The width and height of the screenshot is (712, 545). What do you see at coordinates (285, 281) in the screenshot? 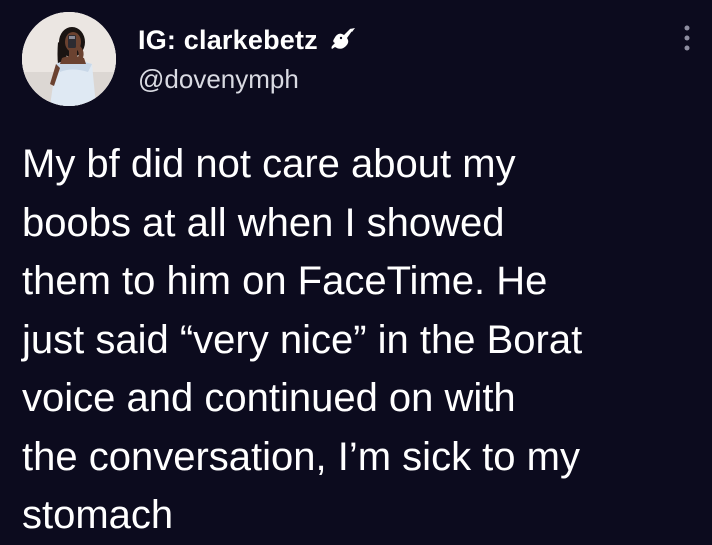
I see `tweet-text-line: them to him on FaceTime. He` at bounding box center [285, 281].